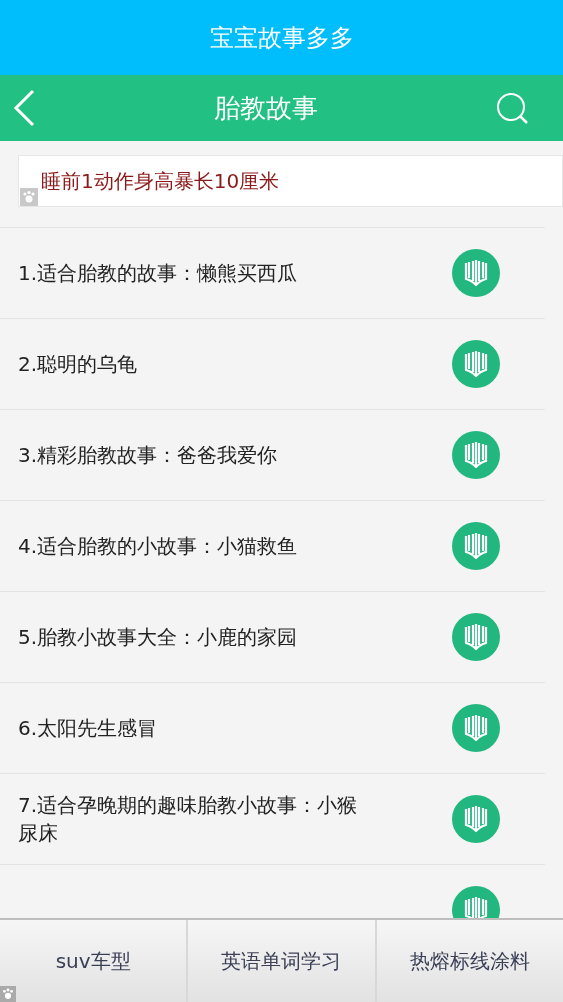 This screenshot has height=1002, width=563. I want to click on story-title: 7.适合孕晚期的趣味胎教小故事：小猴尿床, so click(188, 819).